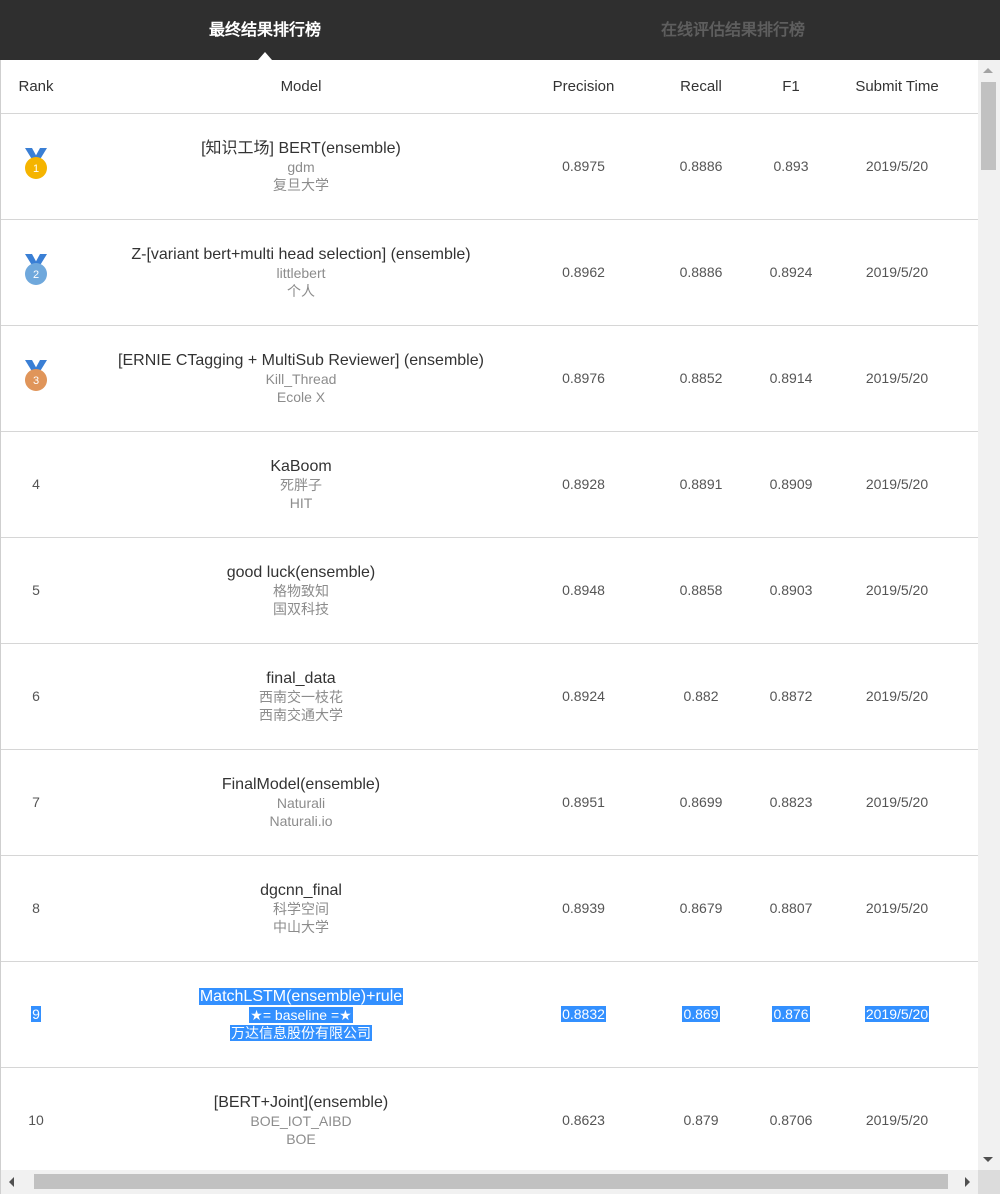  I want to click on model-name: good luck(ensemble), so click(301, 572).